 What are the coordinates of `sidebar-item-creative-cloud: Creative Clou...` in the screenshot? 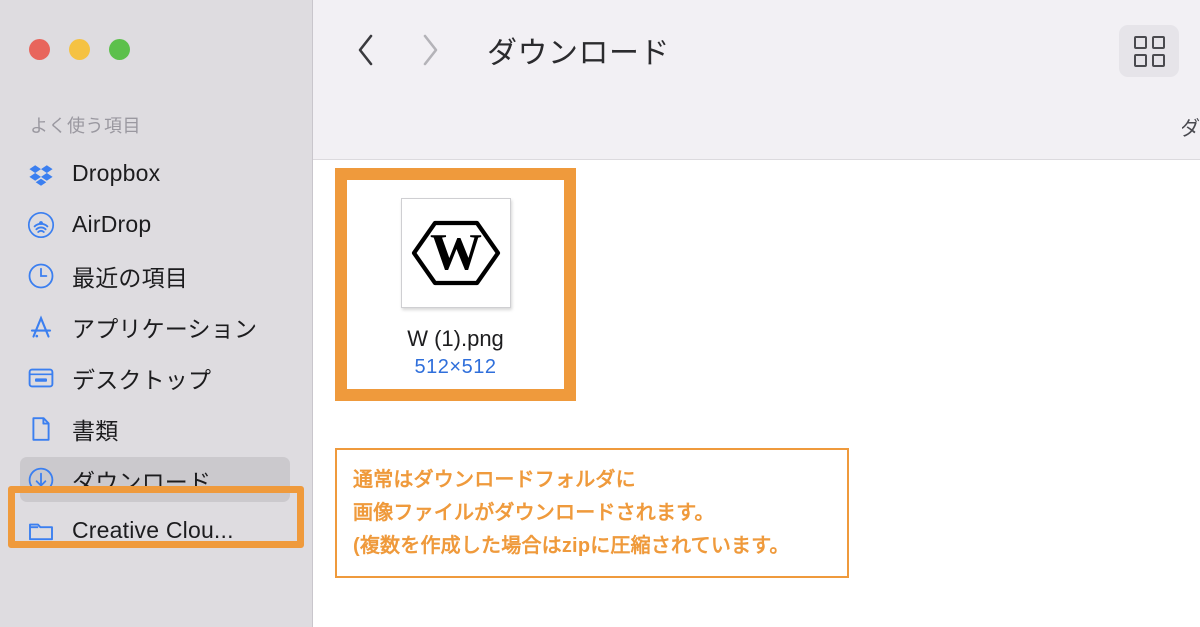 It's located at (156, 530).